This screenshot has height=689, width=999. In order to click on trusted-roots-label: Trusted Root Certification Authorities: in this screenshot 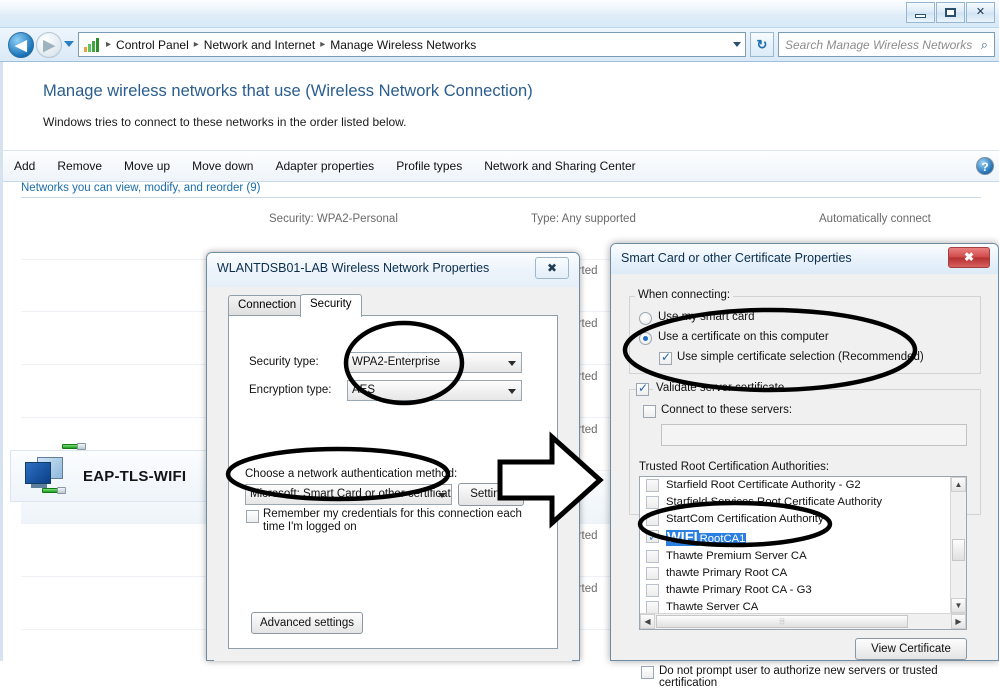, I will do `click(734, 467)`.